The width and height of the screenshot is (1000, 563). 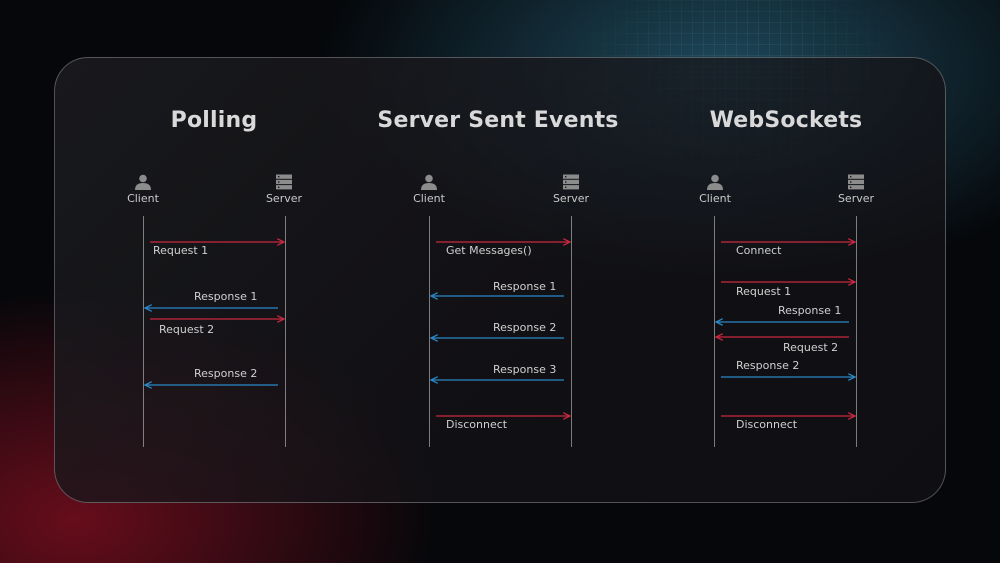 What do you see at coordinates (489, 250) in the screenshot?
I see `message-label: Get Messages()` at bounding box center [489, 250].